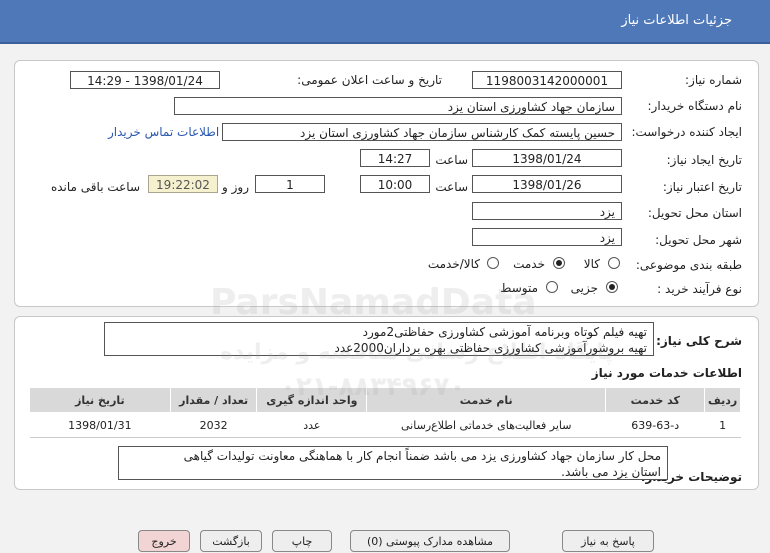 The width and height of the screenshot is (770, 553). Describe the element at coordinates (290, 184) in the screenshot. I see `days-field: 1` at that location.